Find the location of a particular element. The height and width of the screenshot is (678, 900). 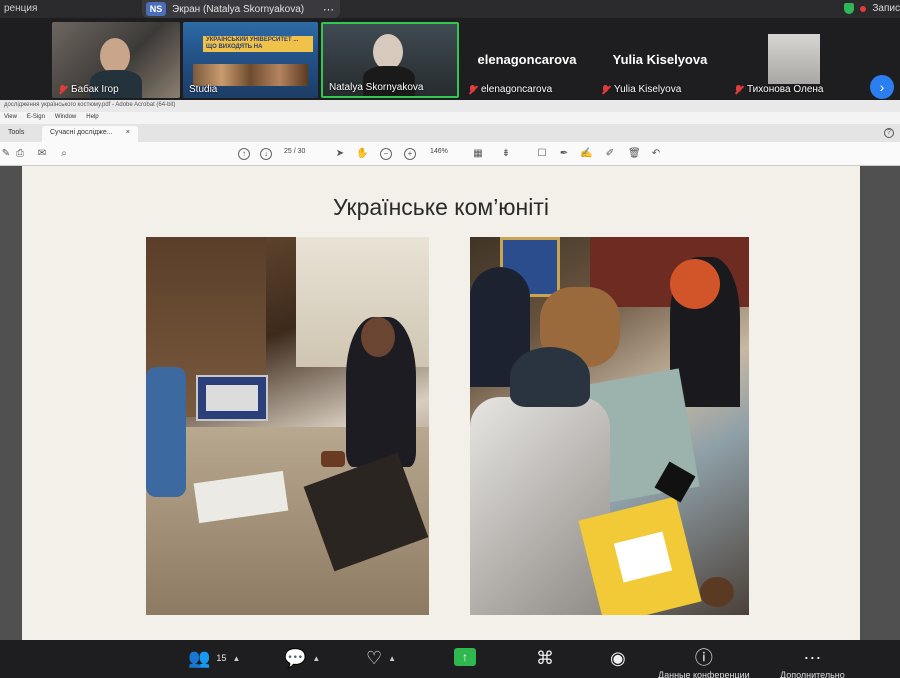

sign-icon: ✐ is located at coordinates (610, 154).